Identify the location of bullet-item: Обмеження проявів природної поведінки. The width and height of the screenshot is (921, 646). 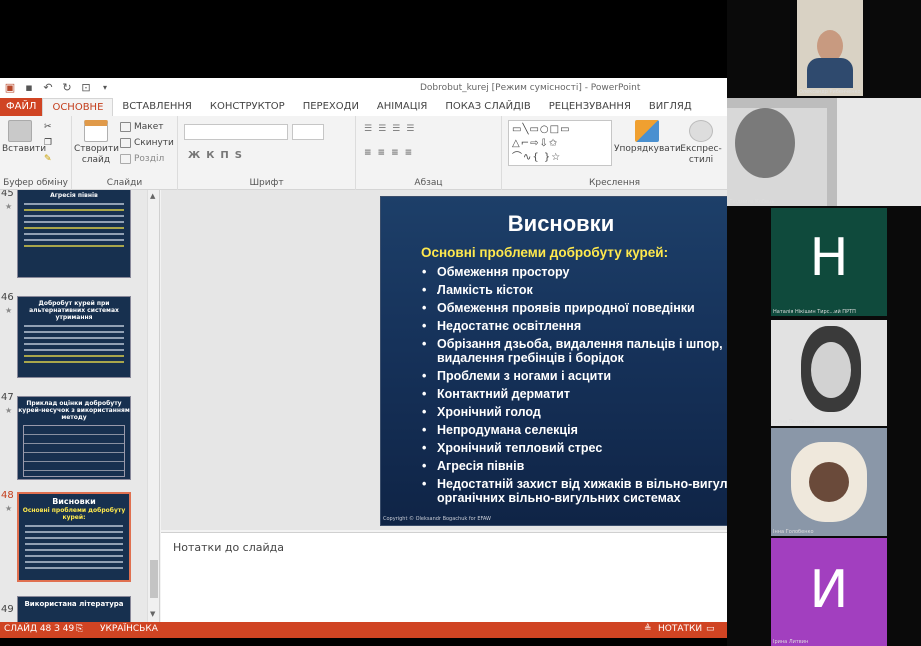
(574, 308).